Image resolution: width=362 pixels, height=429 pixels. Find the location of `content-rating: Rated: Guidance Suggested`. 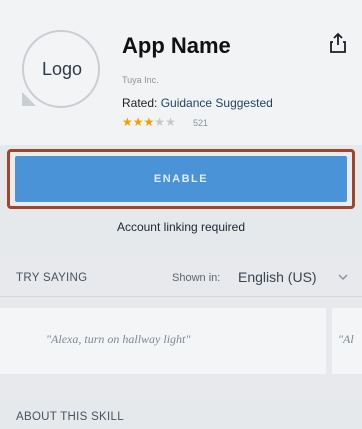

content-rating: Rated: Guidance Suggested is located at coordinates (197, 103).